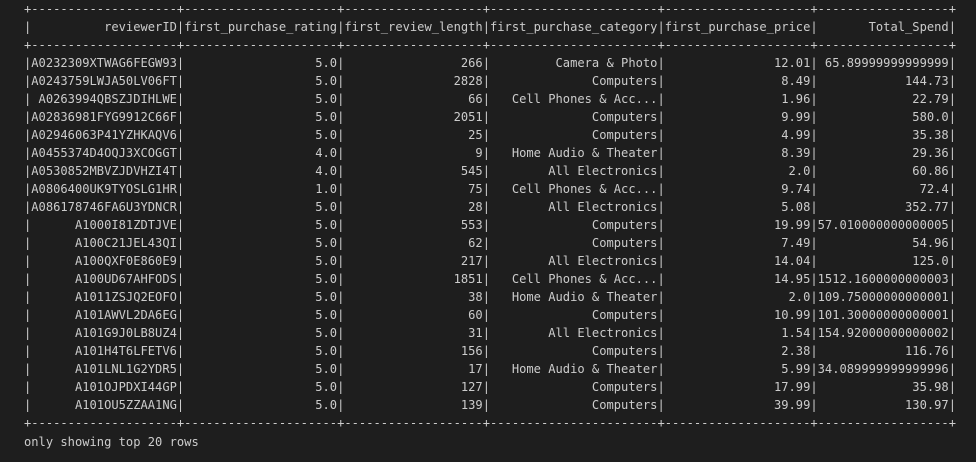  Describe the element at coordinates (883, 135) in the screenshot. I see `table-cell: 35.38` at that location.